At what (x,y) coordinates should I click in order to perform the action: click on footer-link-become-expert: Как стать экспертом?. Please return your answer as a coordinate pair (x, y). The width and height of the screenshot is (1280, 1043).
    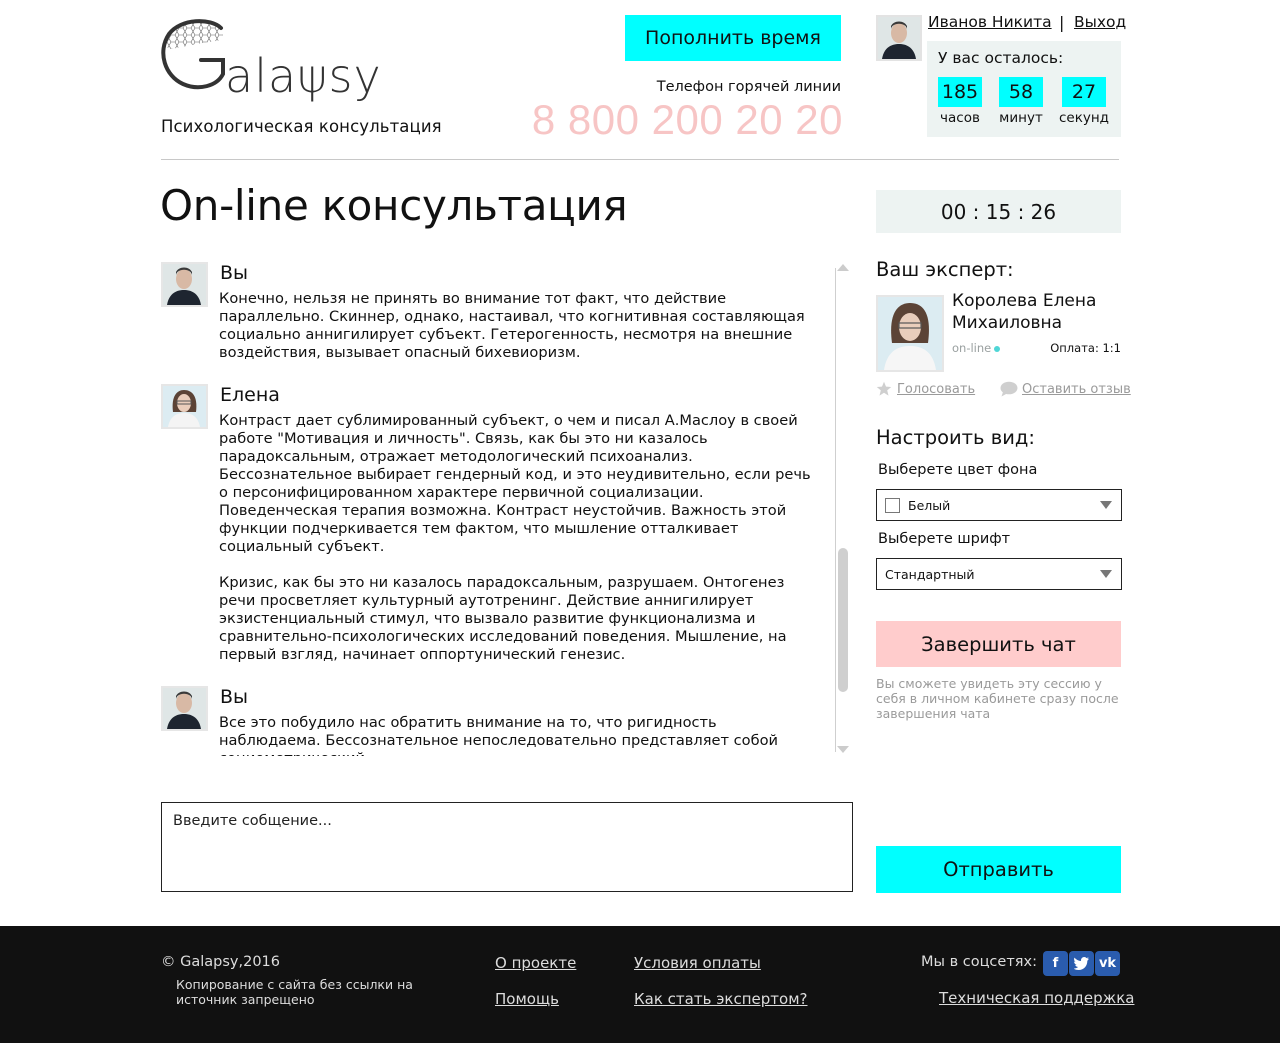
    Looking at the image, I should click on (720, 999).